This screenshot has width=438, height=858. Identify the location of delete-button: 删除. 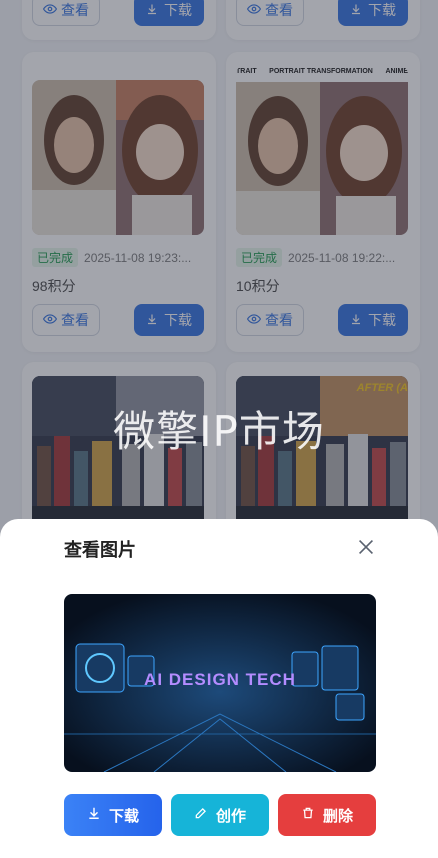
(327, 815).